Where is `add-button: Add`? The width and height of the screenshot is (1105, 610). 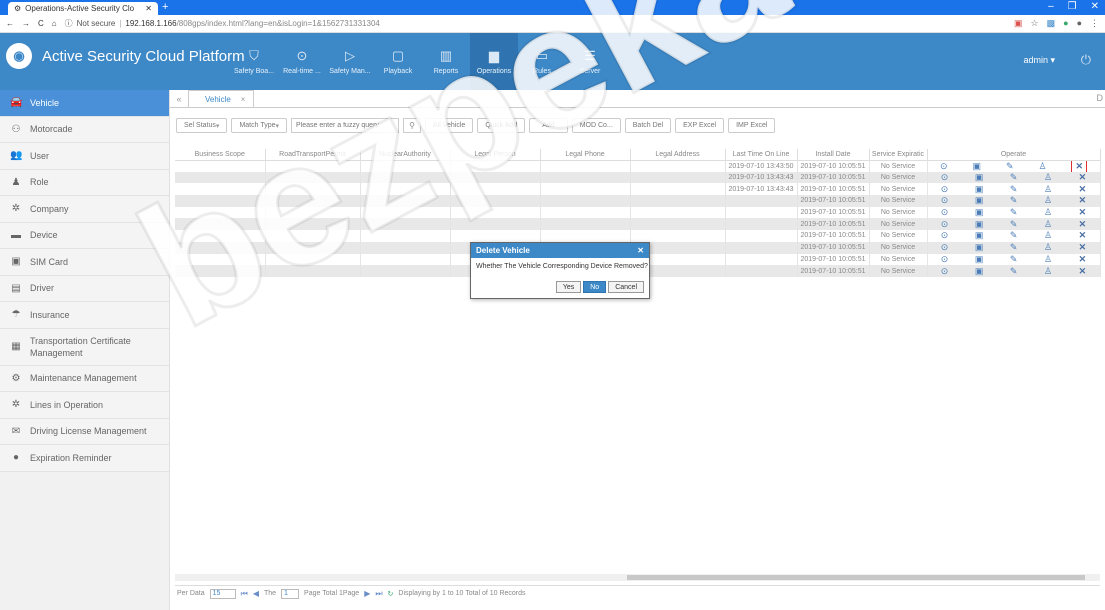 add-button: Add is located at coordinates (548, 125).